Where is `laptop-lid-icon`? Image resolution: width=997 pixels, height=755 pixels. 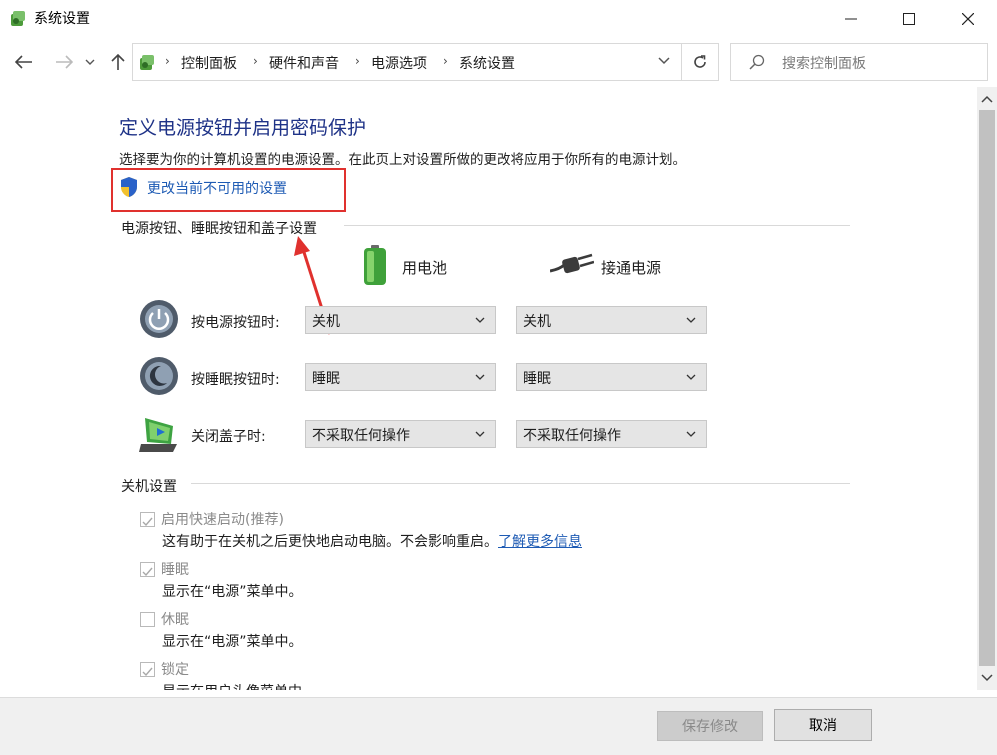 laptop-lid-icon is located at coordinates (159, 436).